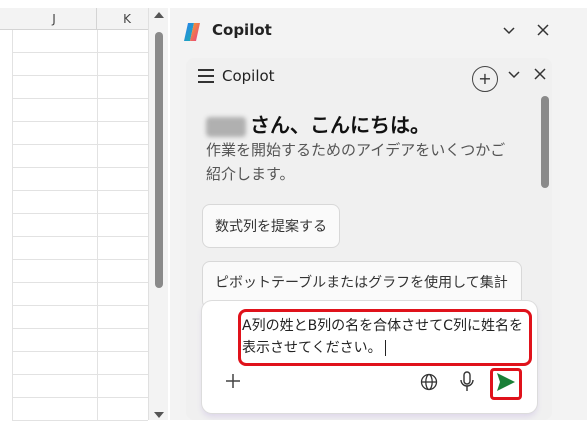 This screenshot has width=587, height=427. Describe the element at coordinates (122, 19) in the screenshot. I see `column-header-k: K` at that location.